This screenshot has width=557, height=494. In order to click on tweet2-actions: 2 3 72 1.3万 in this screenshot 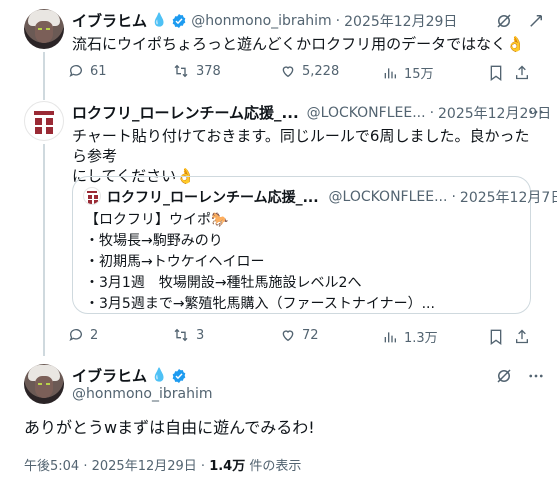, I will do `click(298, 337)`.